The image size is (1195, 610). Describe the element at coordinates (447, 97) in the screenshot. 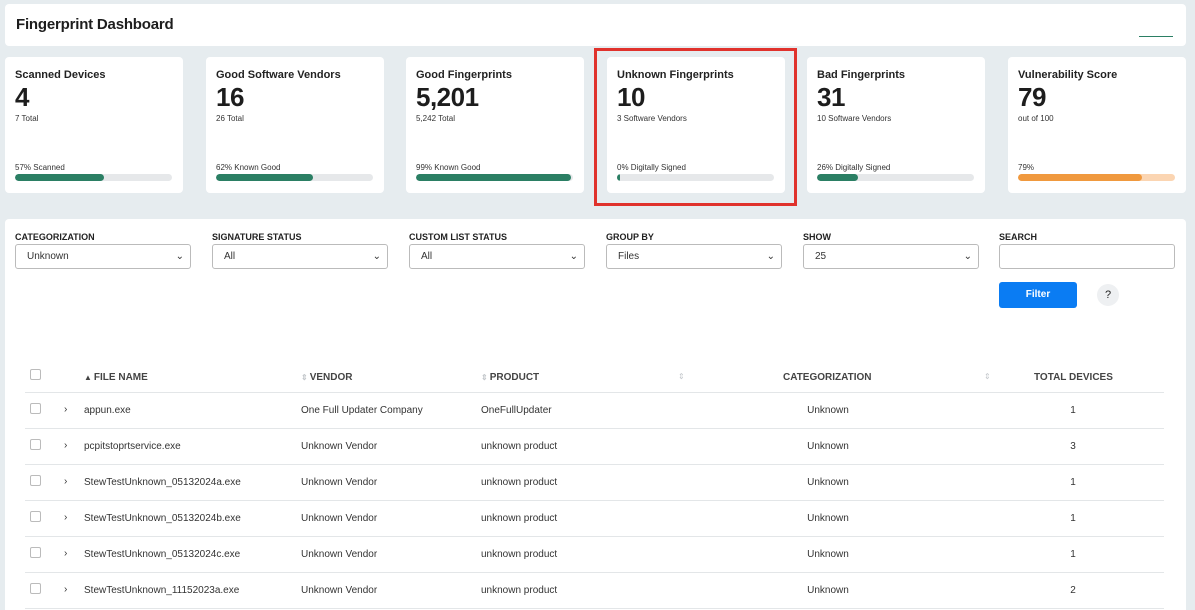

I see `card-value: 5,201` at that location.